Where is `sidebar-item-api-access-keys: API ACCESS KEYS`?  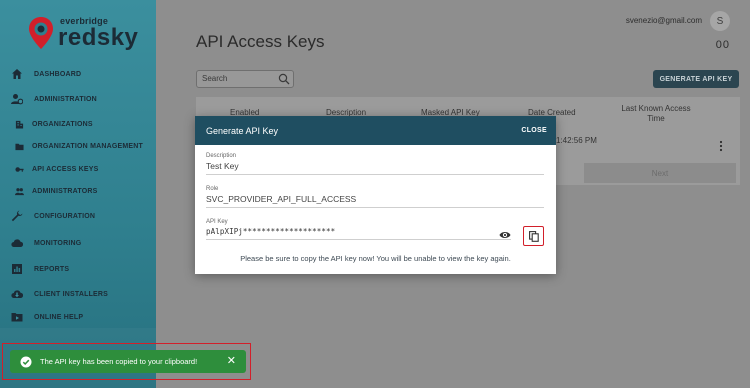 sidebar-item-api-access-keys: API ACCESS KEYS is located at coordinates (78, 169).